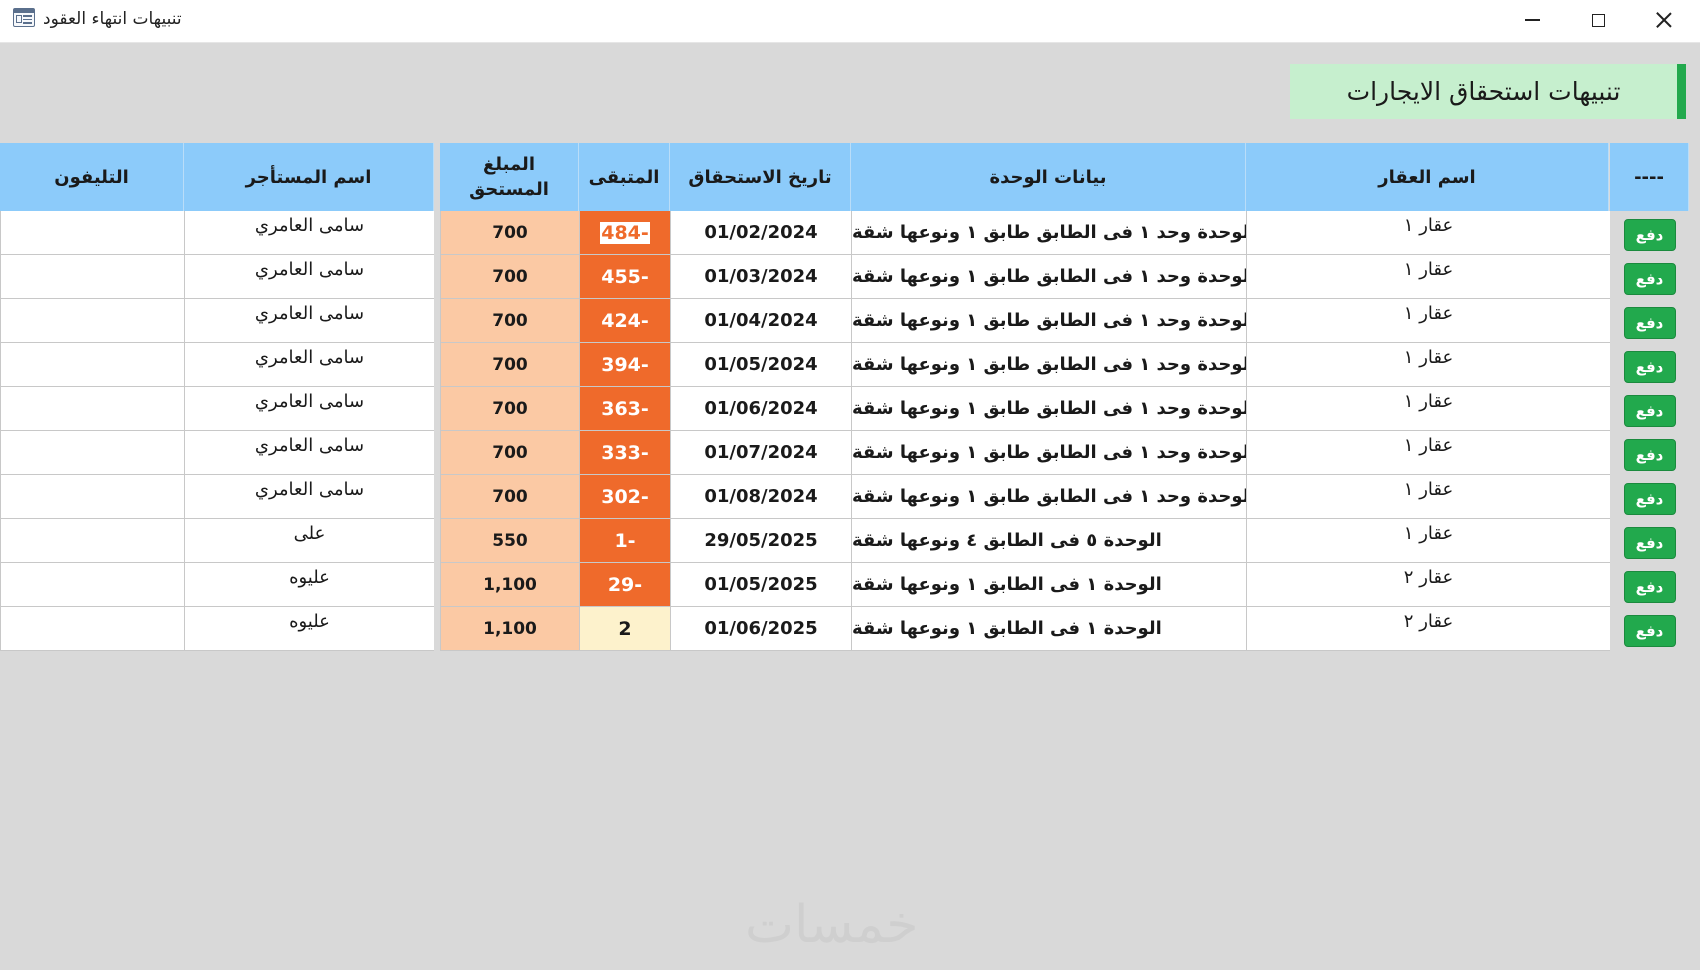 This screenshot has height=970, width=1700. Describe the element at coordinates (760, 497) in the screenshot. I see `cell-due-date: 01/08/2024` at that location.